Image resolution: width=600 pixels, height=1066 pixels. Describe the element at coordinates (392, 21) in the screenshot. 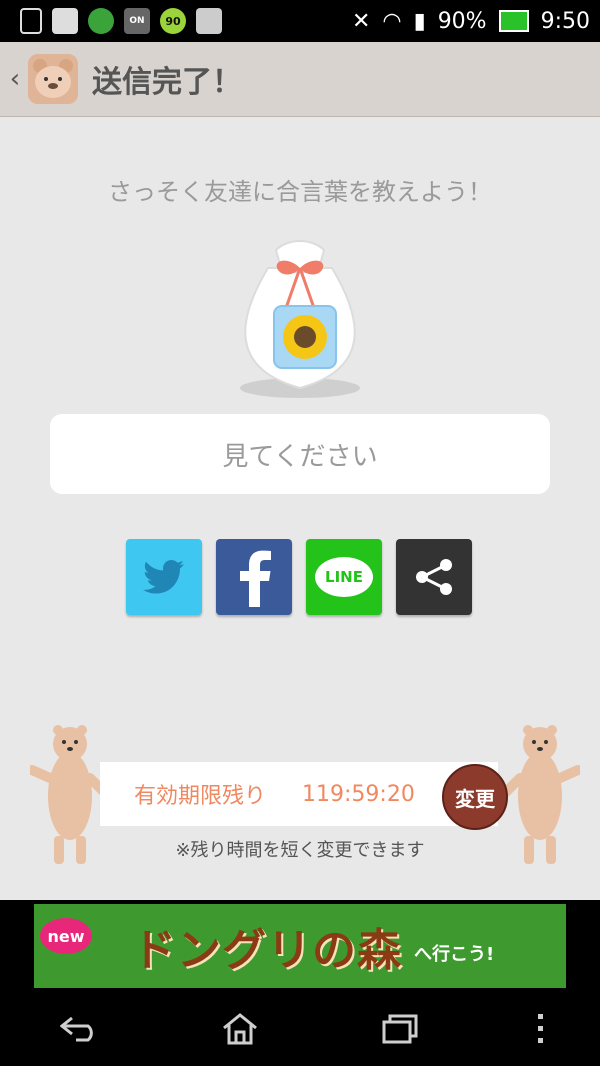

I see `wifi-icon: ◠` at that location.